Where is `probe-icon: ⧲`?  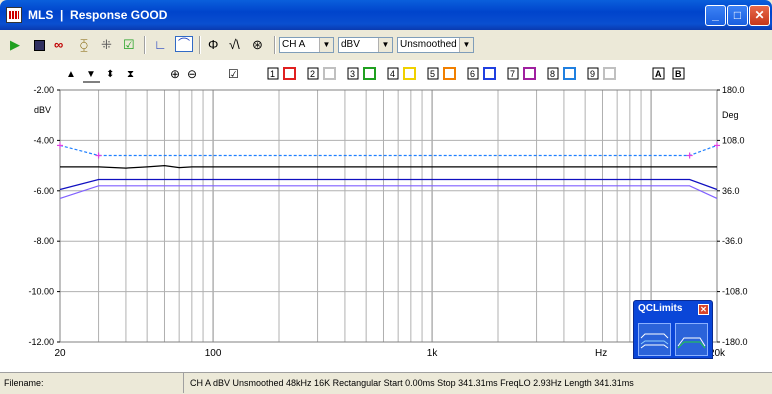
probe-icon: ⧲ is located at coordinates (84, 45).